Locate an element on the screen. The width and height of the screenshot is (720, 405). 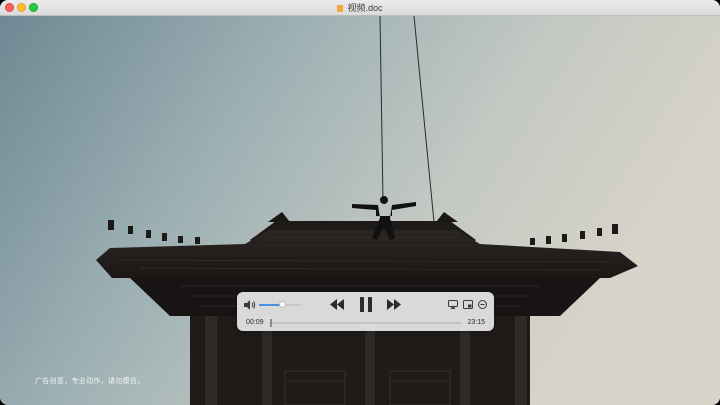
window-title: 视频.doc is located at coordinates (360, 8).